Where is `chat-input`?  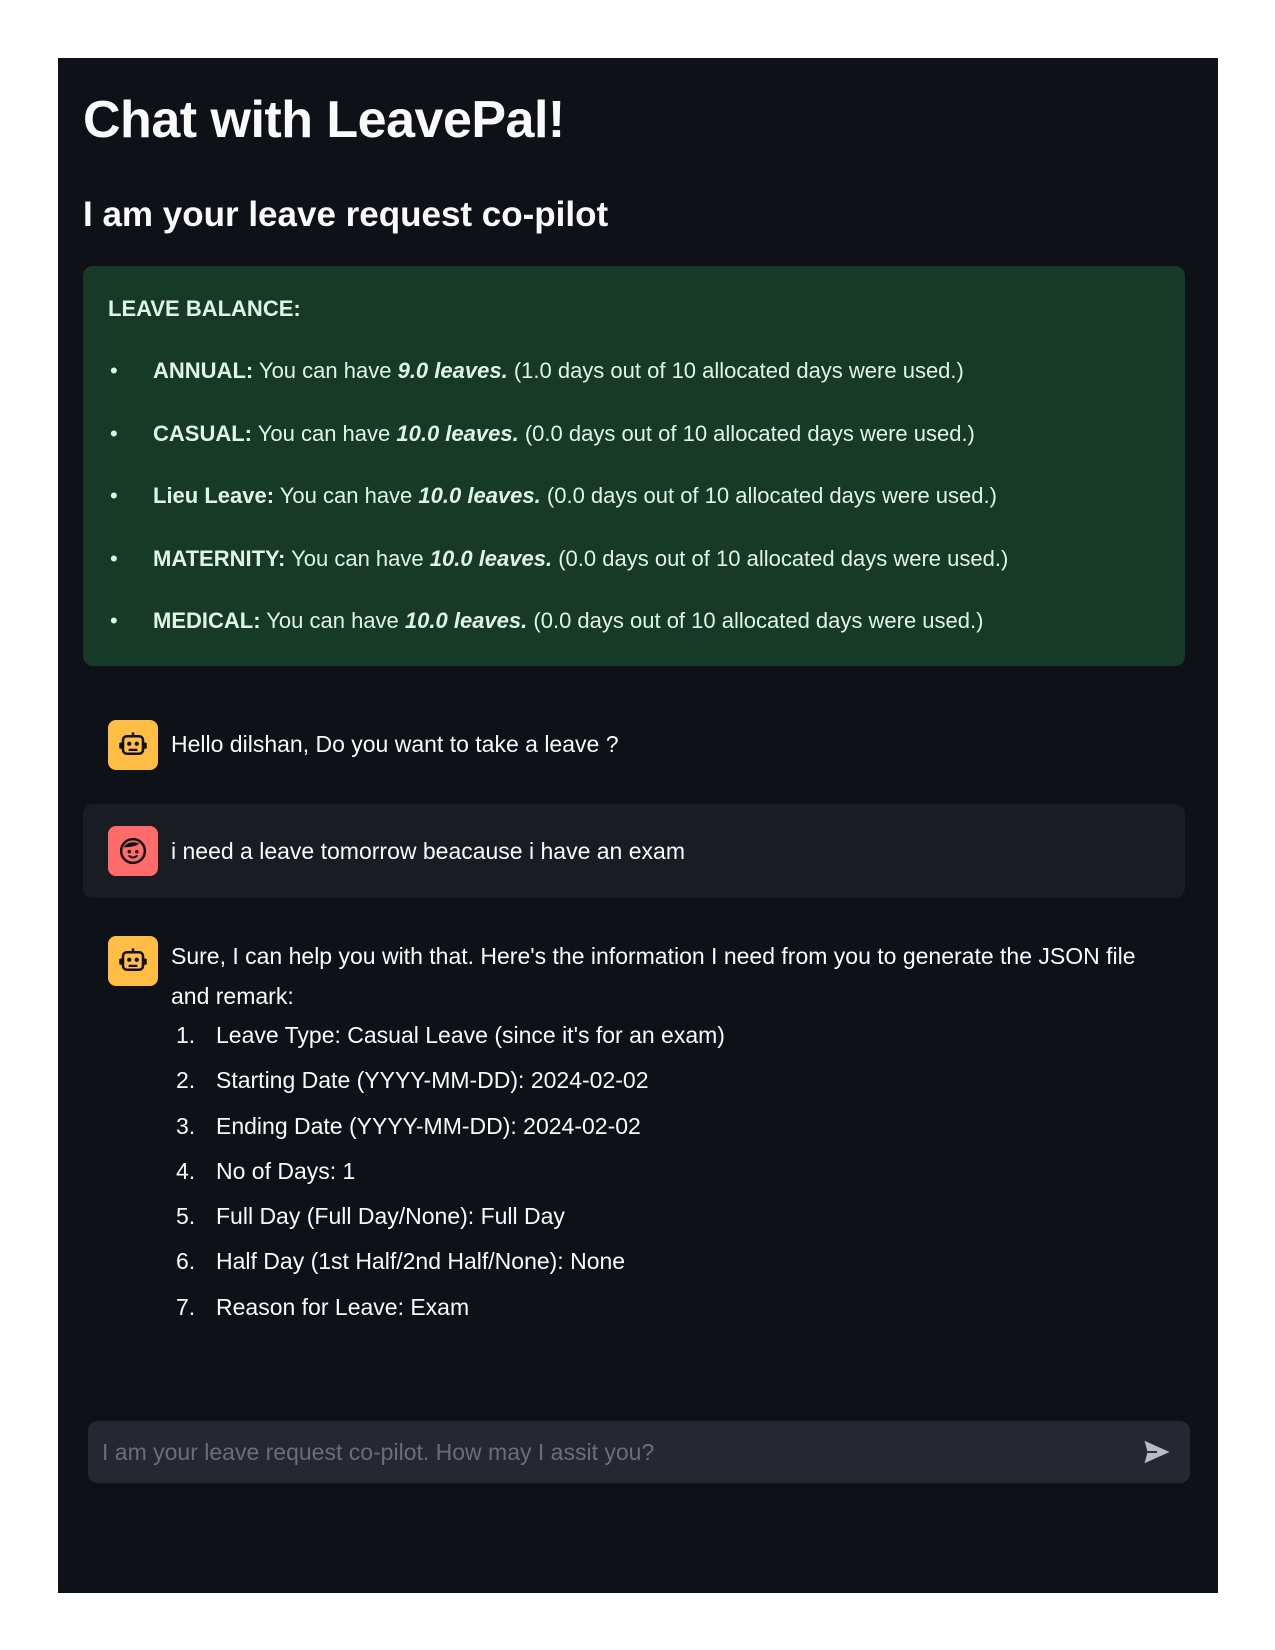
chat-input is located at coordinates (602, 1452).